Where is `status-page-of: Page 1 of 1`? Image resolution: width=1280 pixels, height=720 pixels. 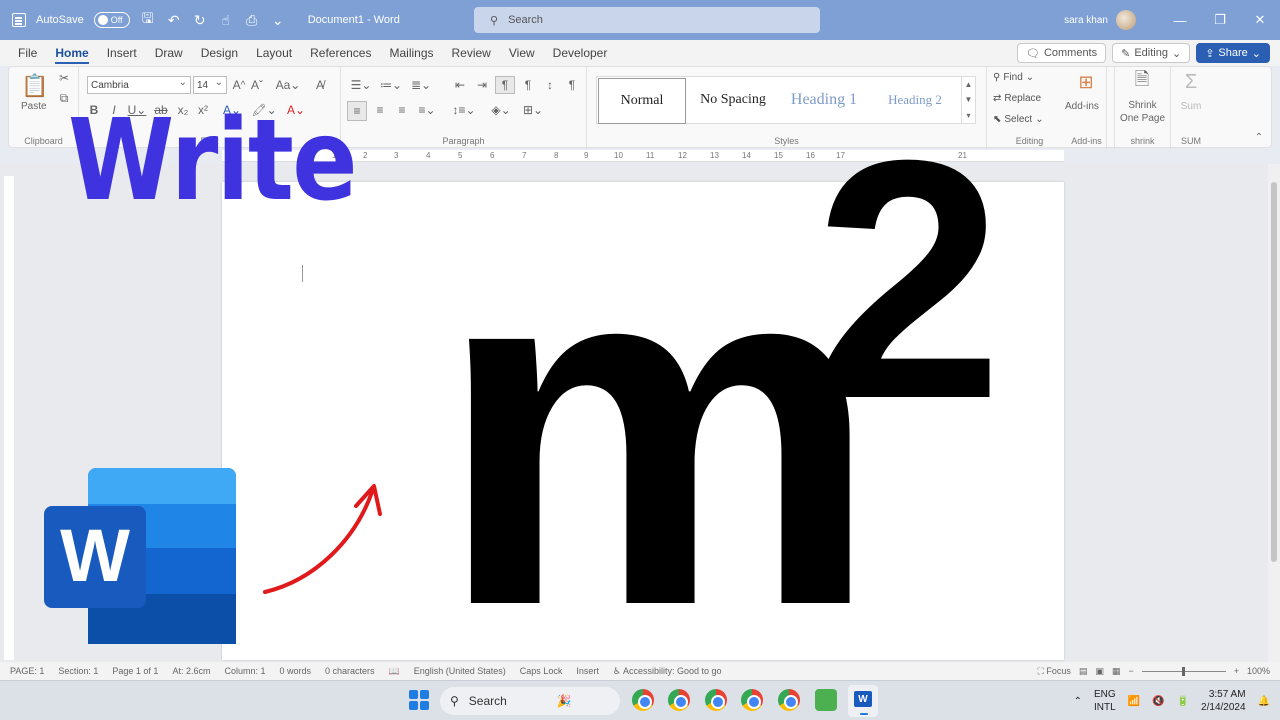 status-page-of: Page 1 of 1 is located at coordinates (135, 671).